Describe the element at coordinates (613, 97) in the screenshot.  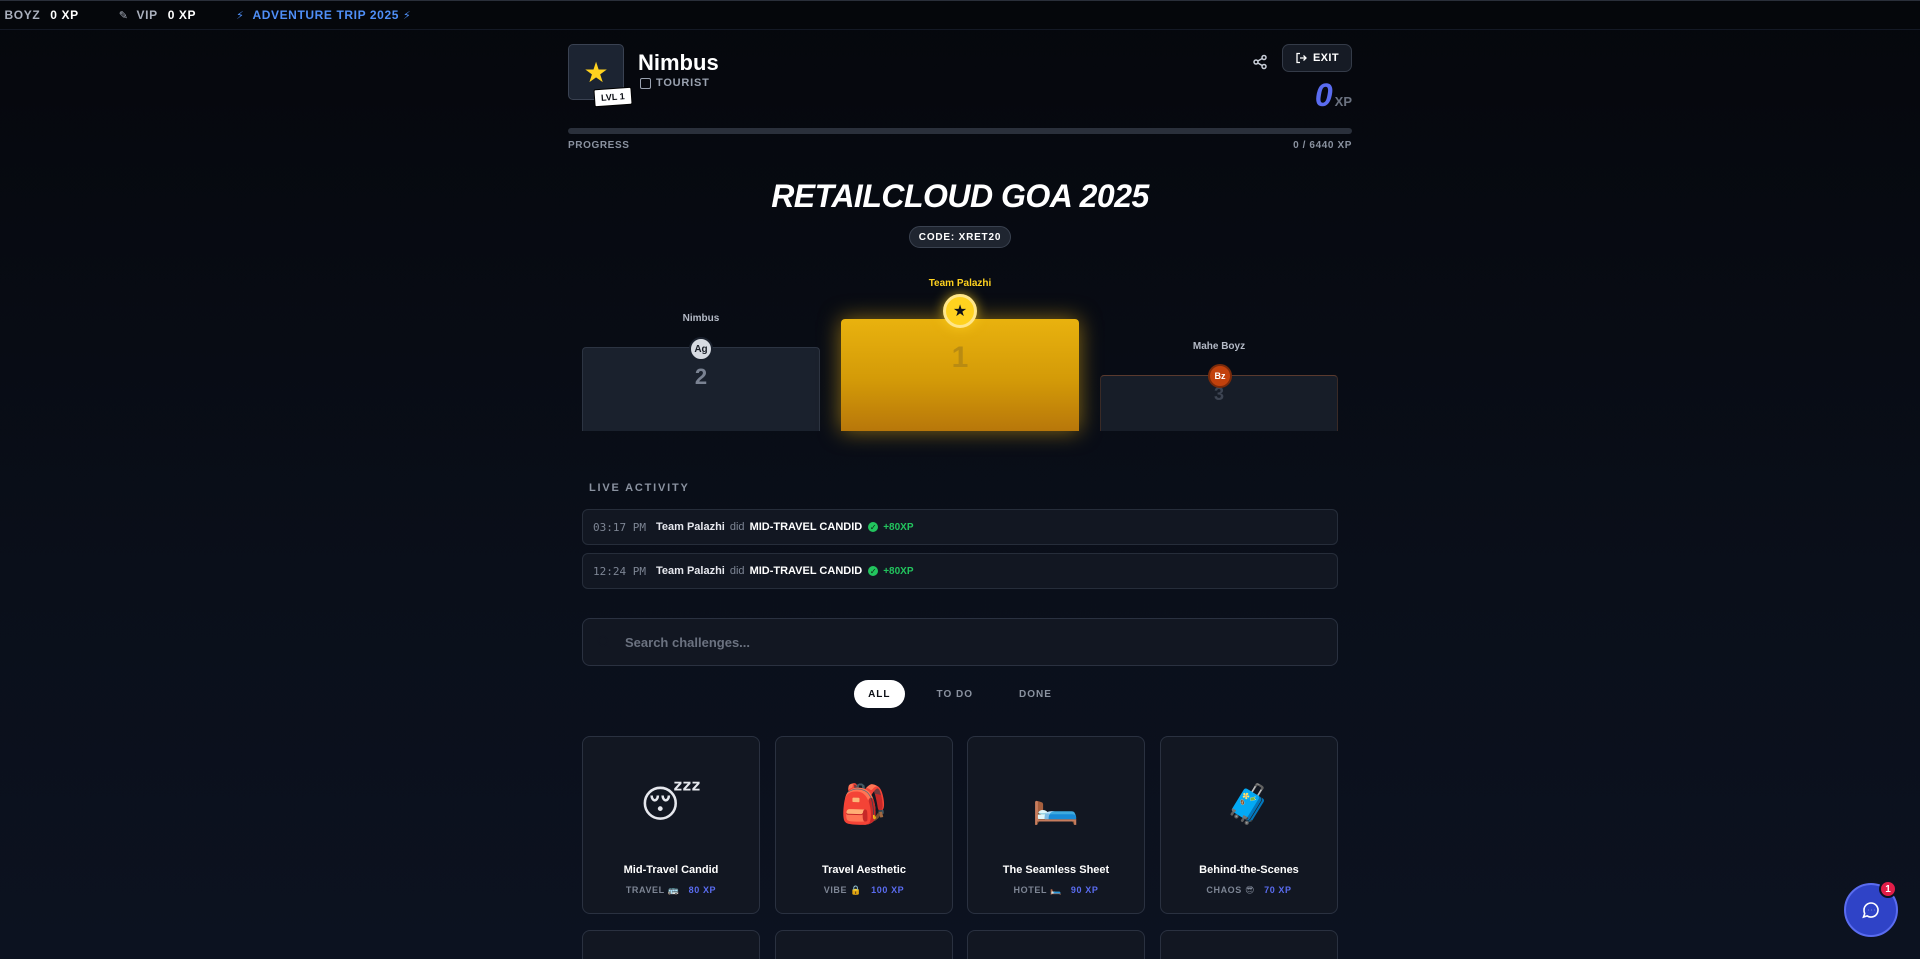
I see `level-badge: LVL 1` at that location.